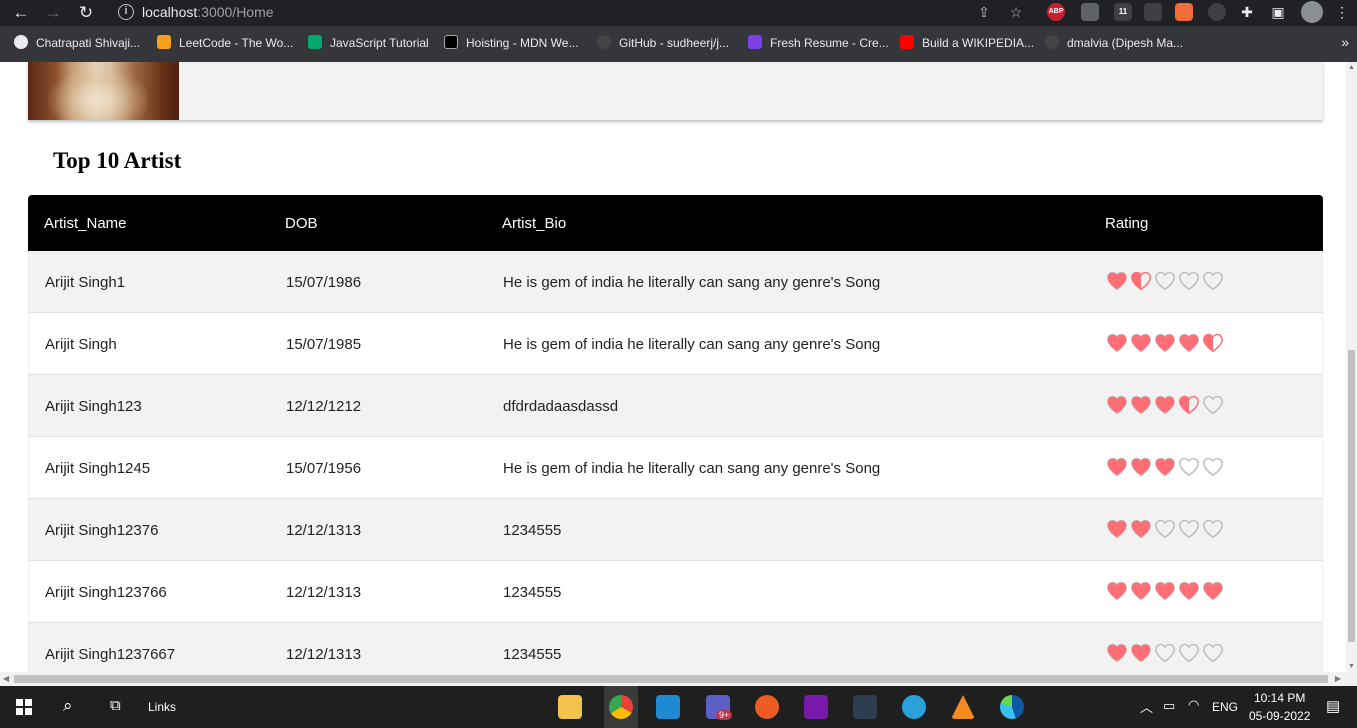 This screenshot has width=1357, height=728. Describe the element at coordinates (1169, 706) in the screenshot. I see `battery-icon: ▭` at that location.